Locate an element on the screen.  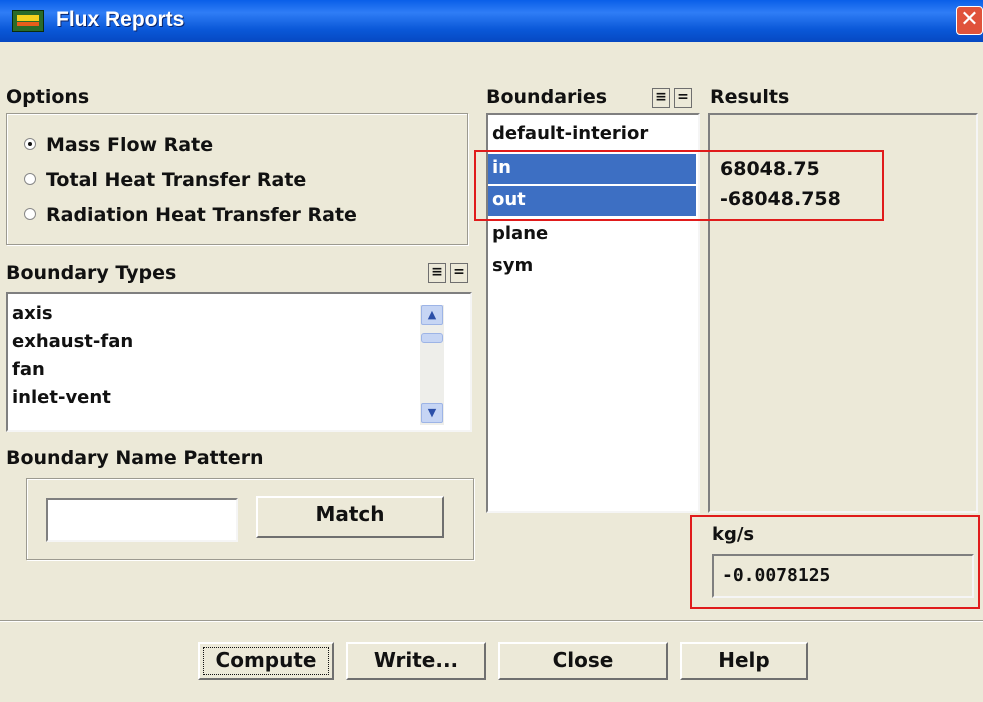
results-label: Results is located at coordinates (750, 97).